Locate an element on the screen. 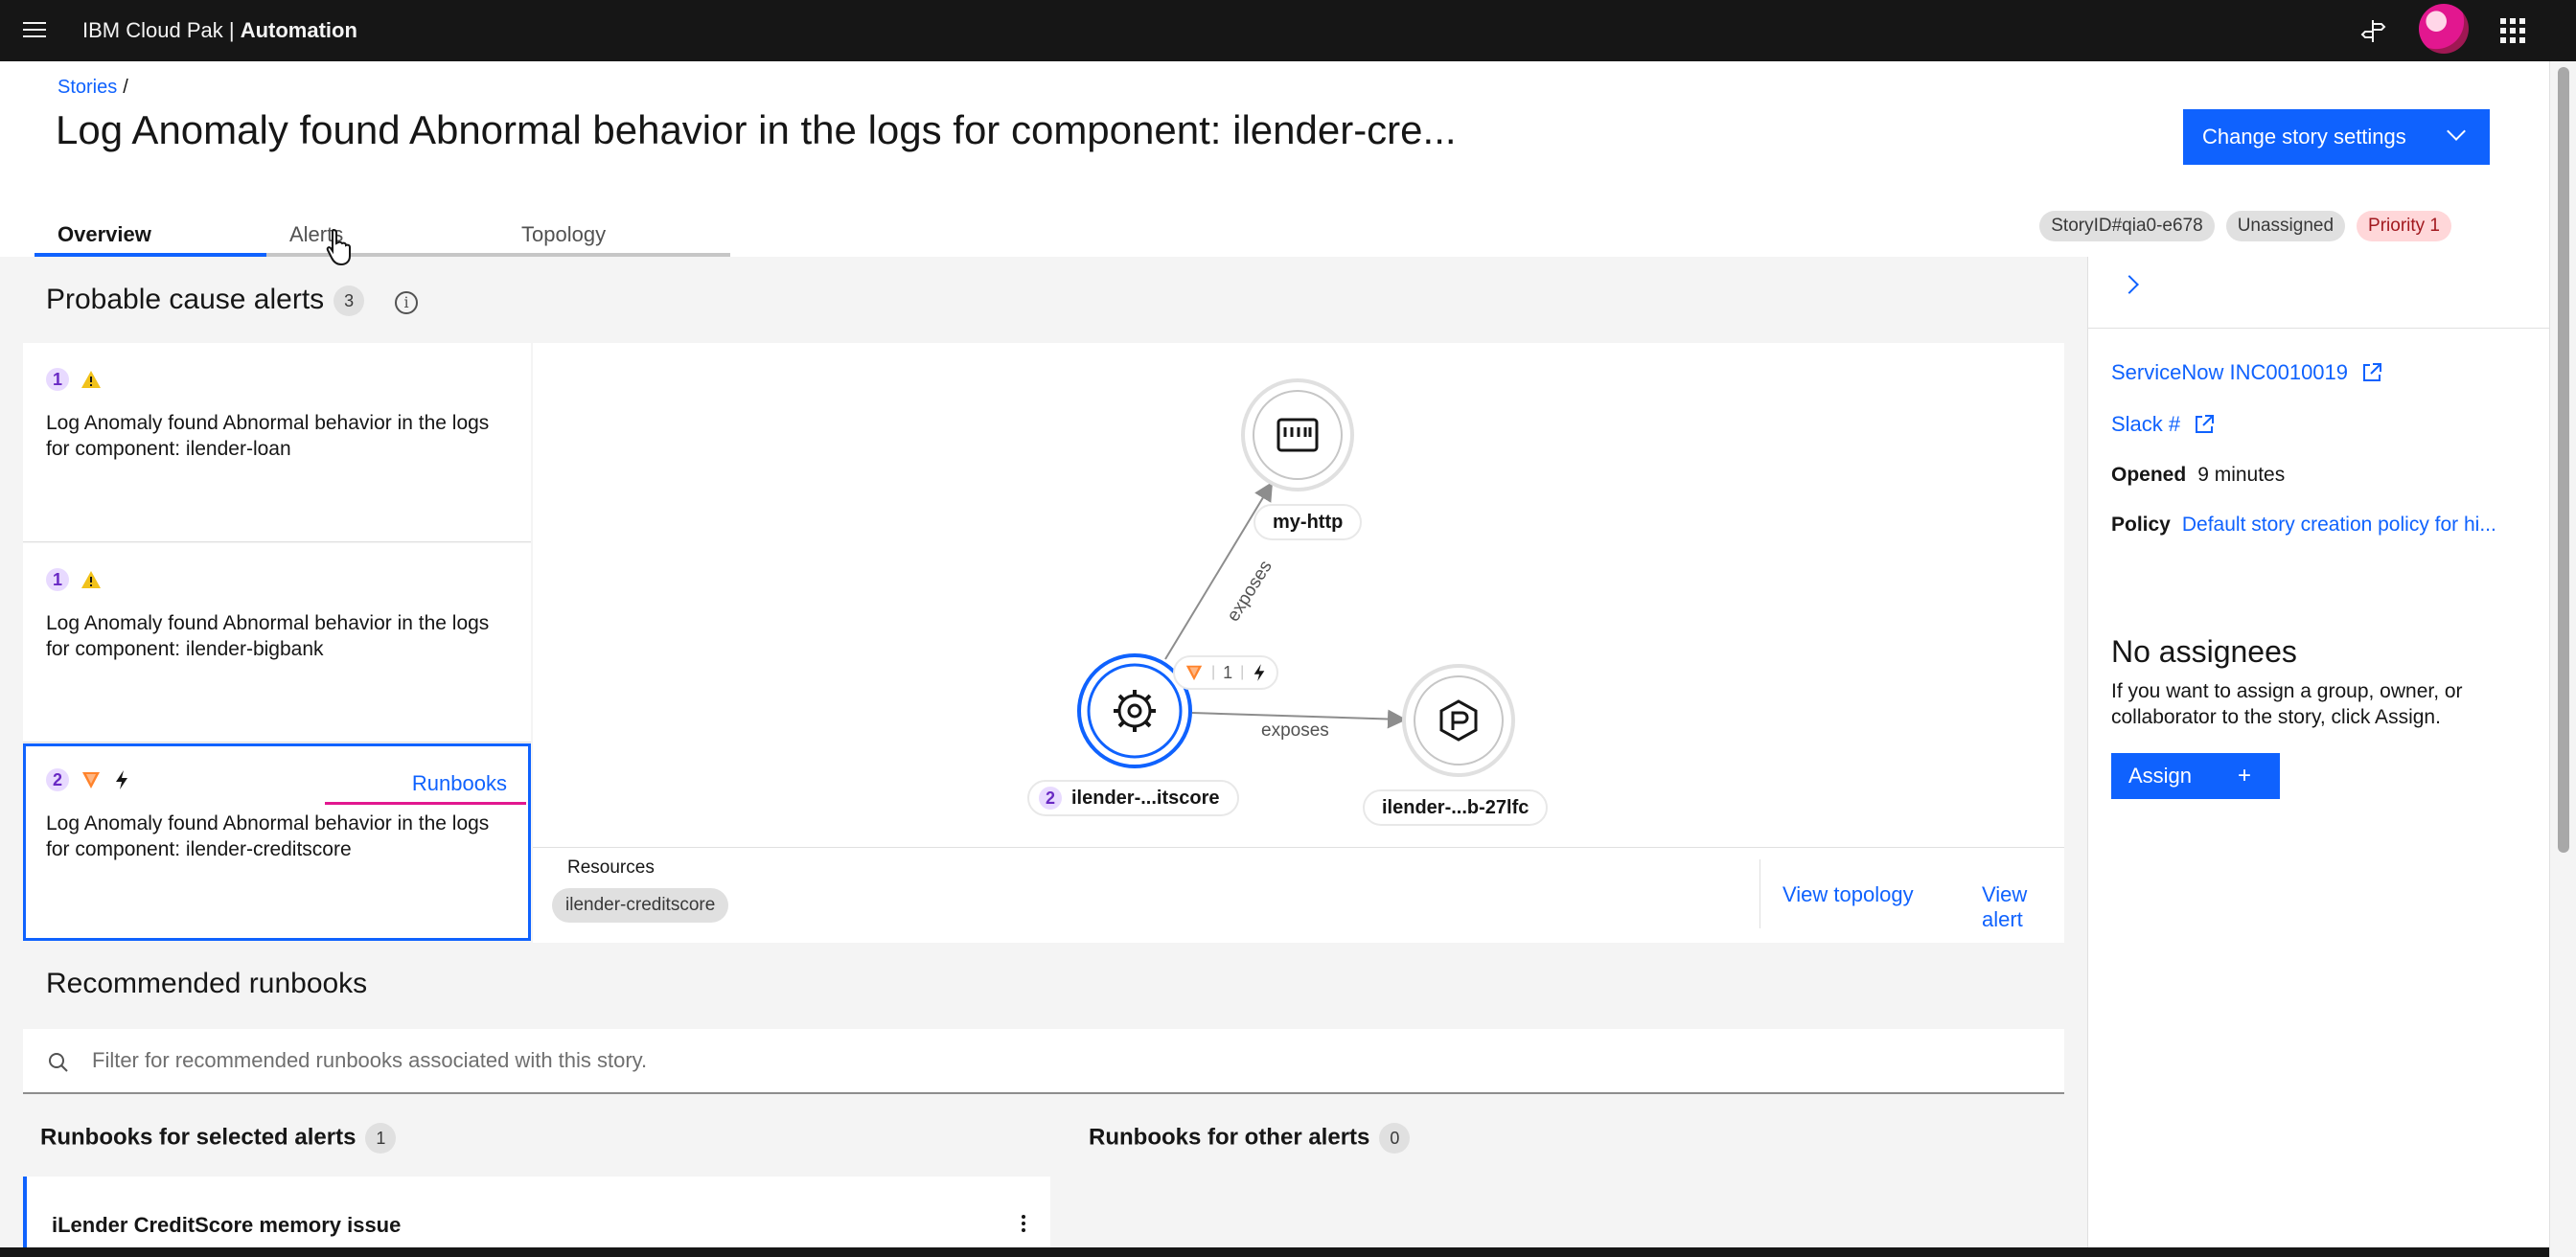 The image size is (2576, 1257). node-status-badge: | 1 | is located at coordinates (1226, 672).